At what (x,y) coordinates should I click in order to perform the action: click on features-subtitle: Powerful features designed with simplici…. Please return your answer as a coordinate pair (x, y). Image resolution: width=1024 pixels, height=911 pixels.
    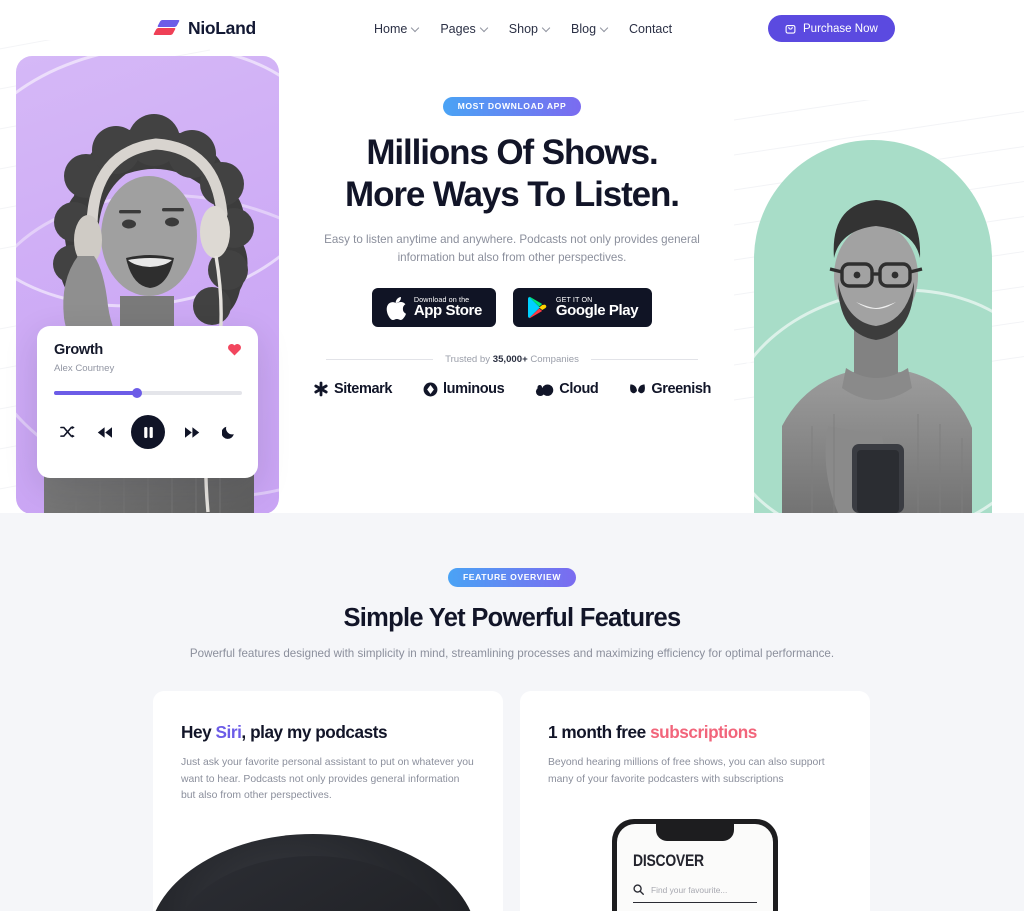
    Looking at the image, I should click on (512, 653).